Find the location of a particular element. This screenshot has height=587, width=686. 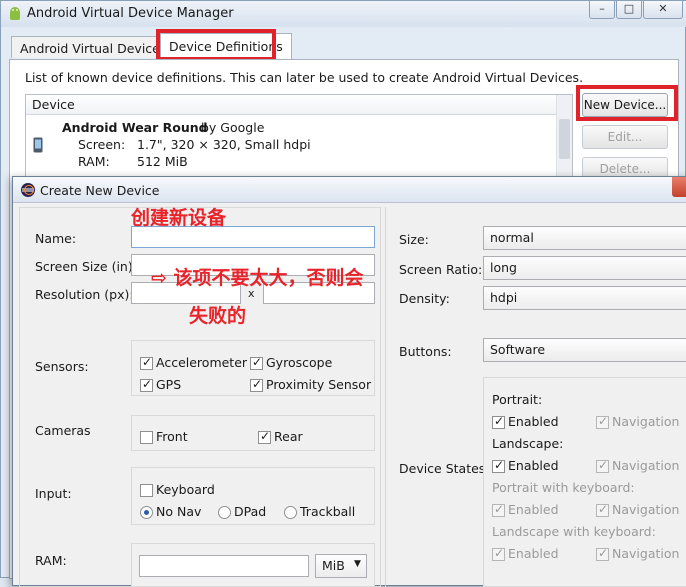

sensor-label: Proximity Sensor is located at coordinates (319, 384).